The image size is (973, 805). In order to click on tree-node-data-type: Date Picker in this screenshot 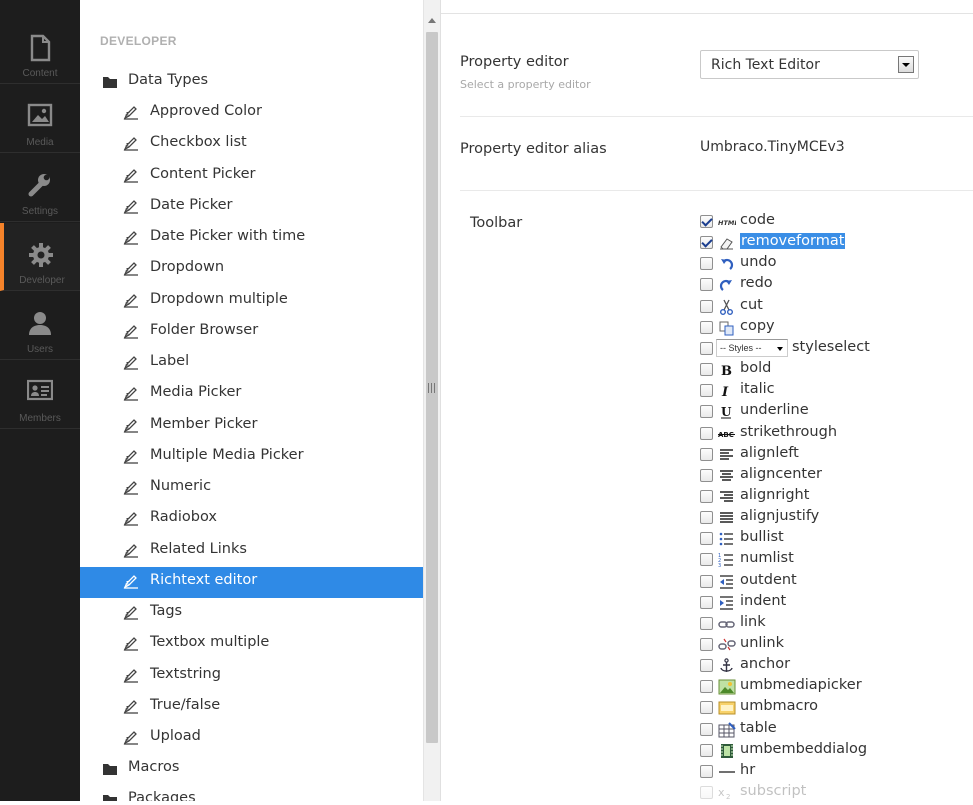, I will do `click(251, 207)`.